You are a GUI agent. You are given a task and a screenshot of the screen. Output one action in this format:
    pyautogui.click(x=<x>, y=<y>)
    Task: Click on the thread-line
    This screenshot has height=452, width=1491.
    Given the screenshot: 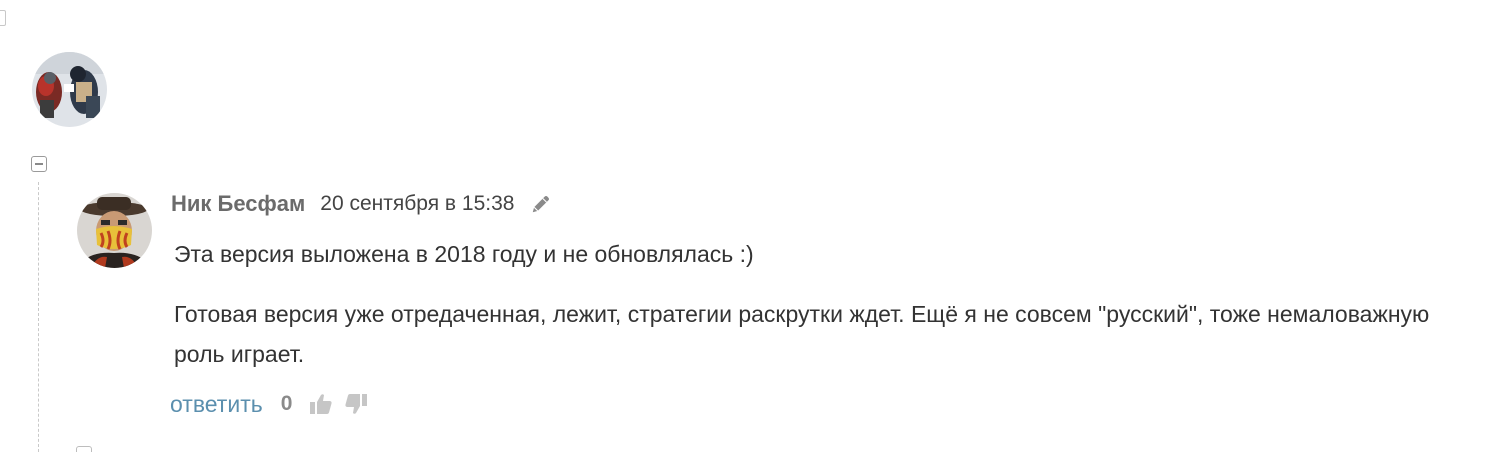 What is the action you would take?
    pyautogui.click(x=38, y=317)
    